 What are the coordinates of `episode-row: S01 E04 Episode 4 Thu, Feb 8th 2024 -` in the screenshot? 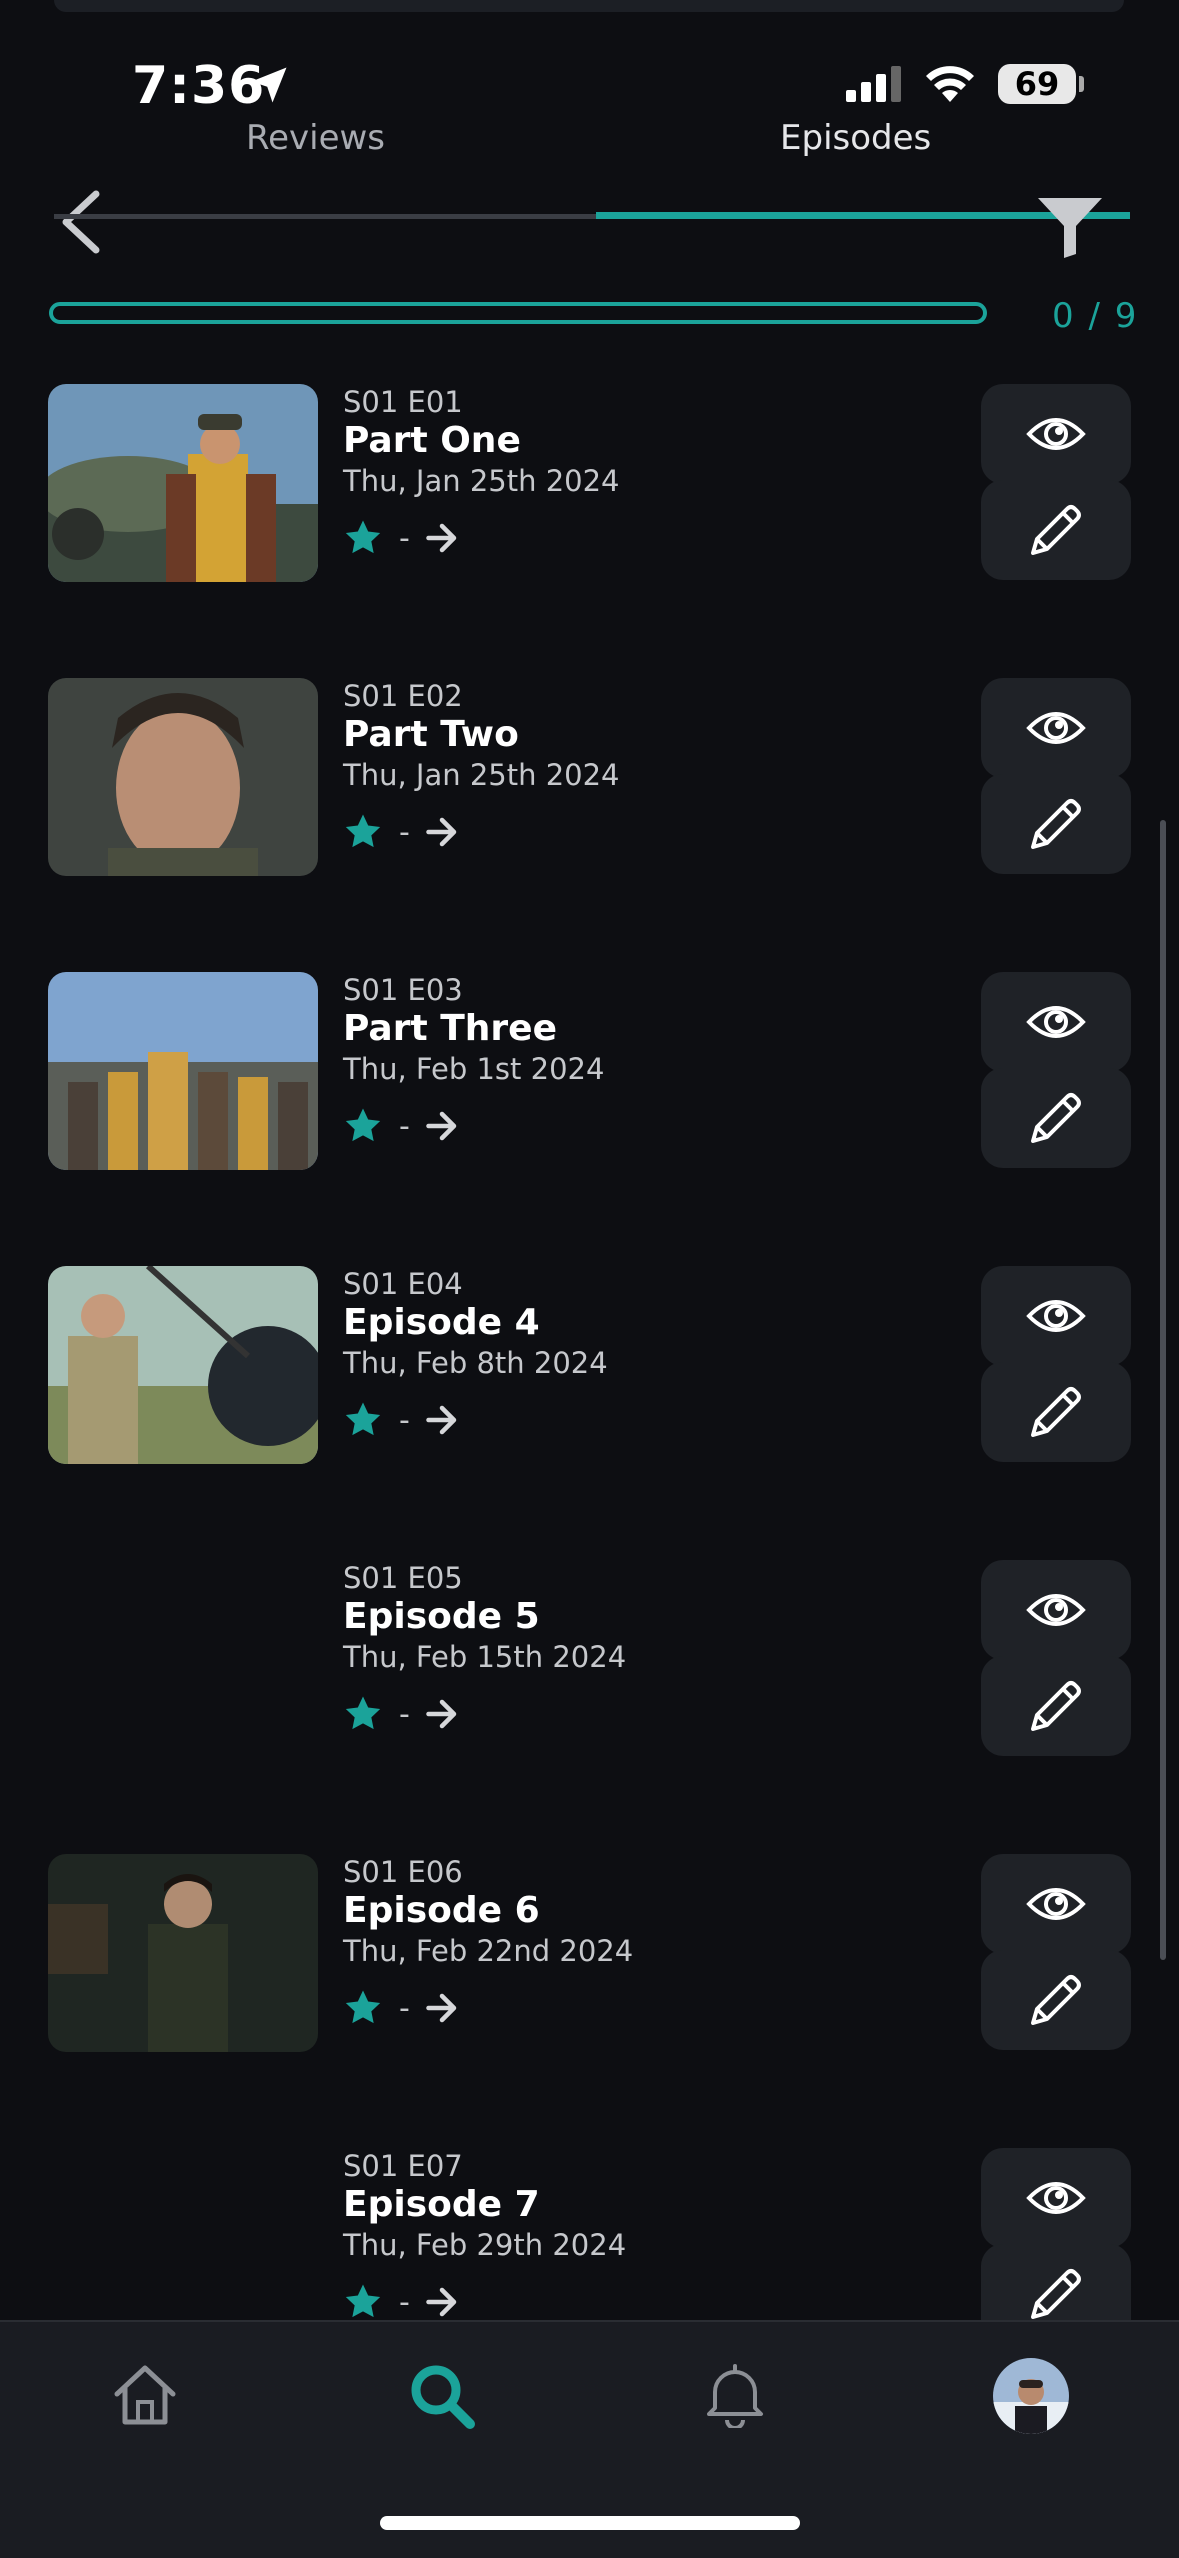 It's located at (589, 1363).